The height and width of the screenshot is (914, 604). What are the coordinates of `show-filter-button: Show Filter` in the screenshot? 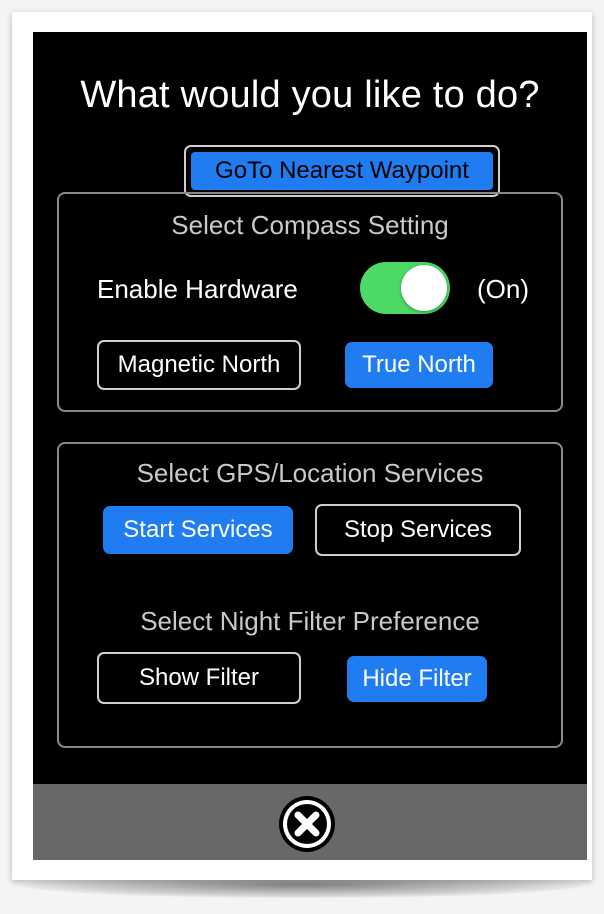 It's located at (199, 678).